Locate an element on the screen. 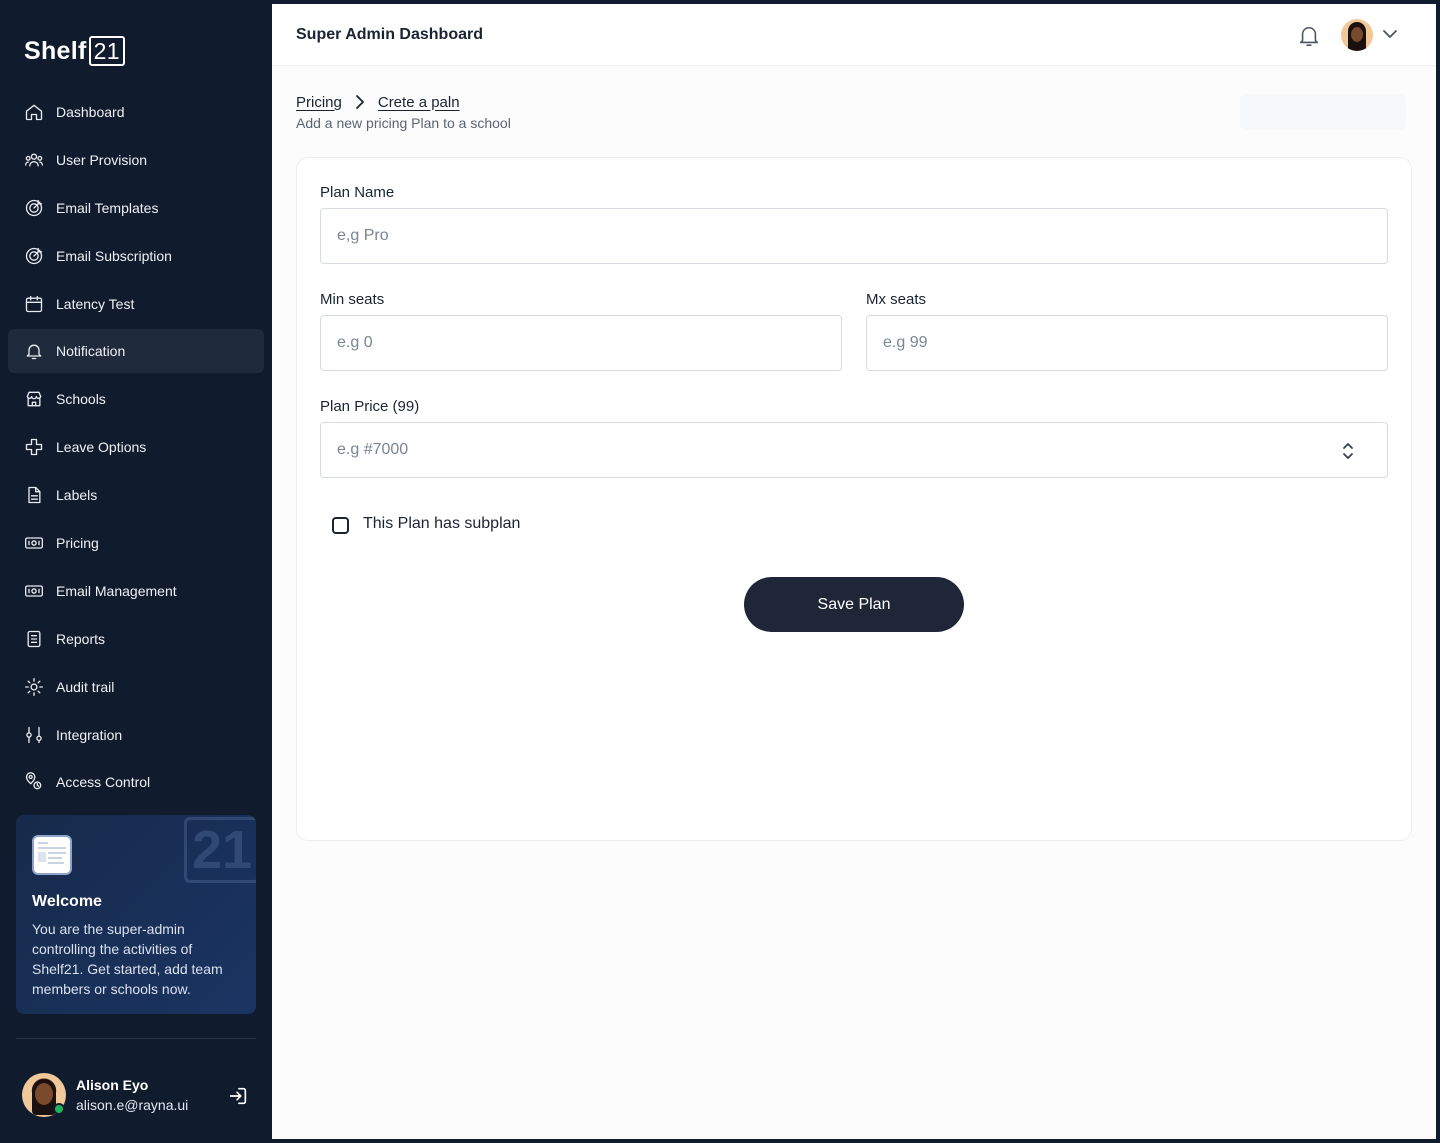  faded-action-button is located at coordinates (1323, 112).